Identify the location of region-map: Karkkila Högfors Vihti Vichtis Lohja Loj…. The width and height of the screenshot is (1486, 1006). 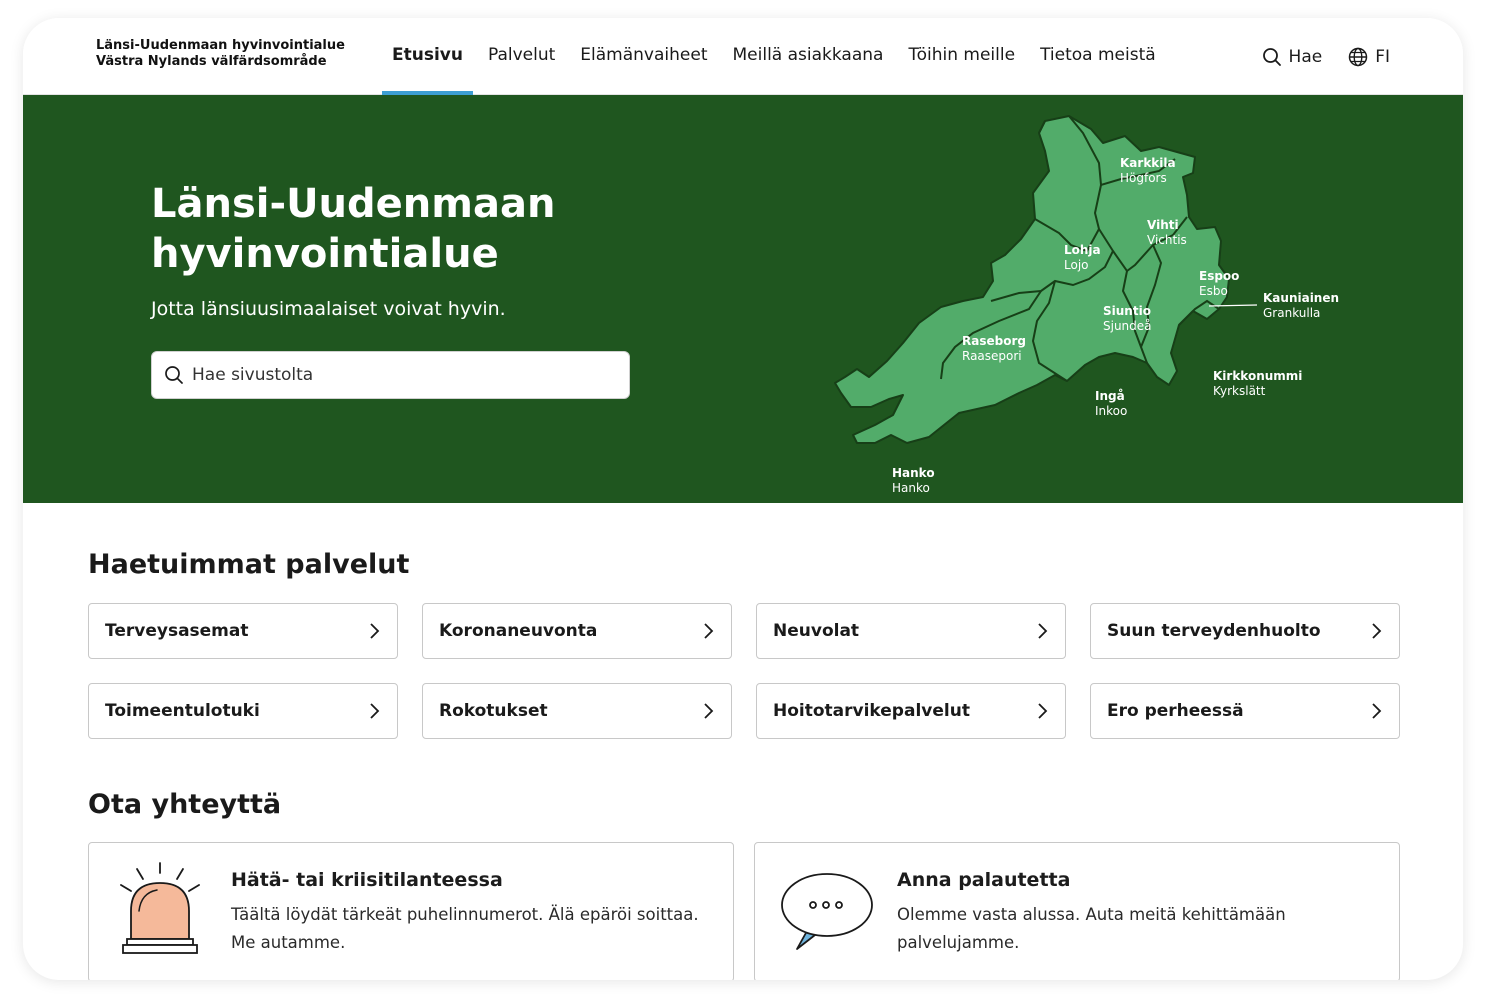
(1086, 305).